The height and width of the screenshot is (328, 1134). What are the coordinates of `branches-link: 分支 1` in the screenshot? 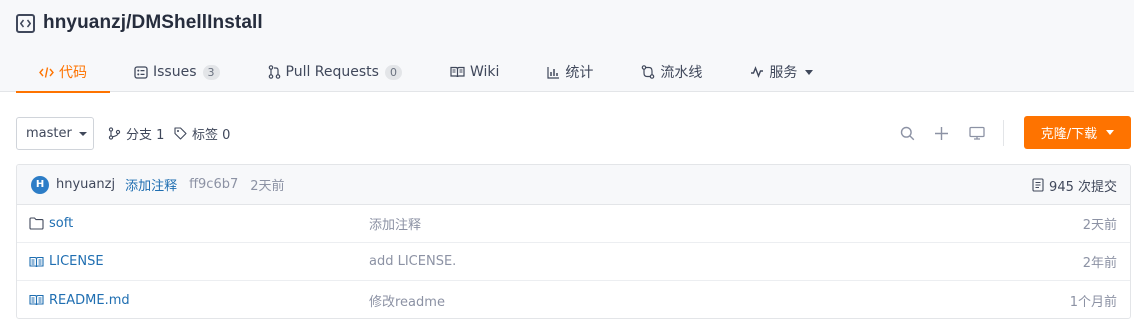 It's located at (136, 133).